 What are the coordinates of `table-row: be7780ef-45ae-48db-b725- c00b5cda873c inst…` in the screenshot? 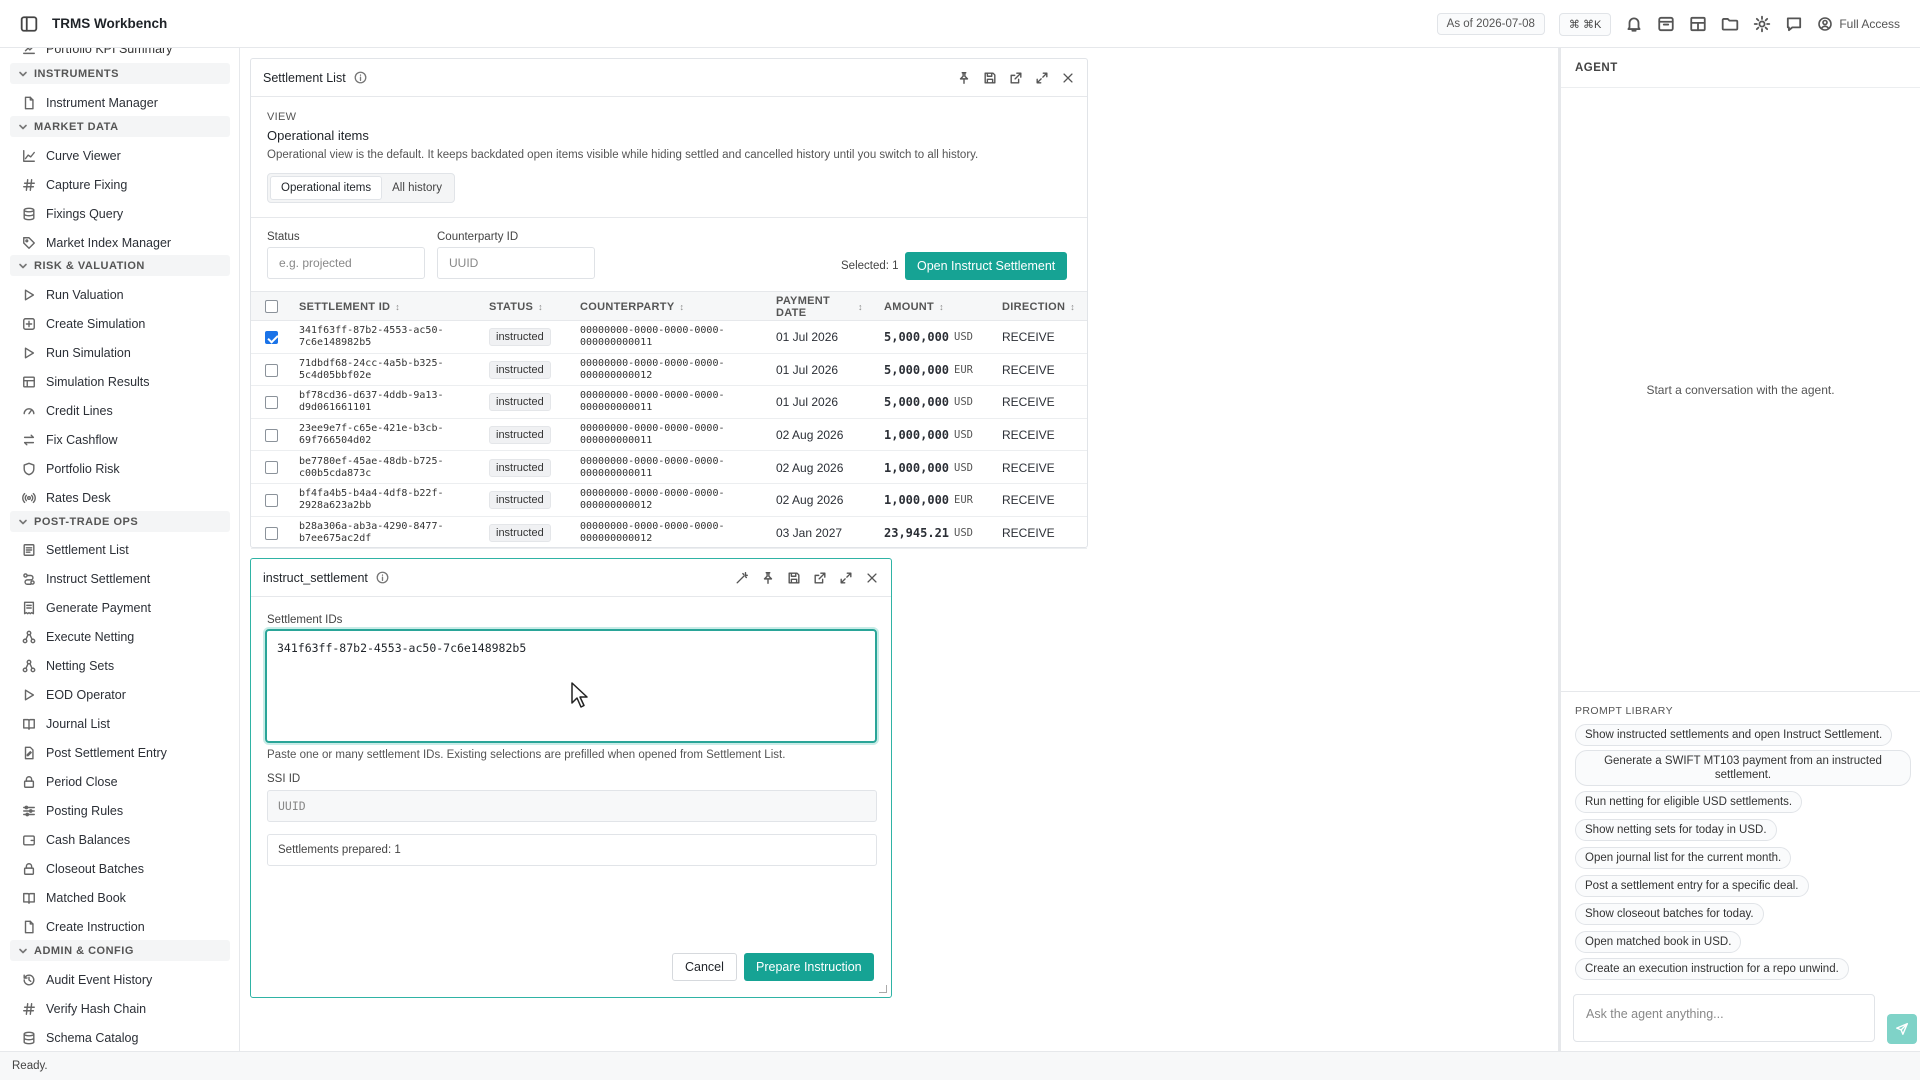 It's located at (669, 467).